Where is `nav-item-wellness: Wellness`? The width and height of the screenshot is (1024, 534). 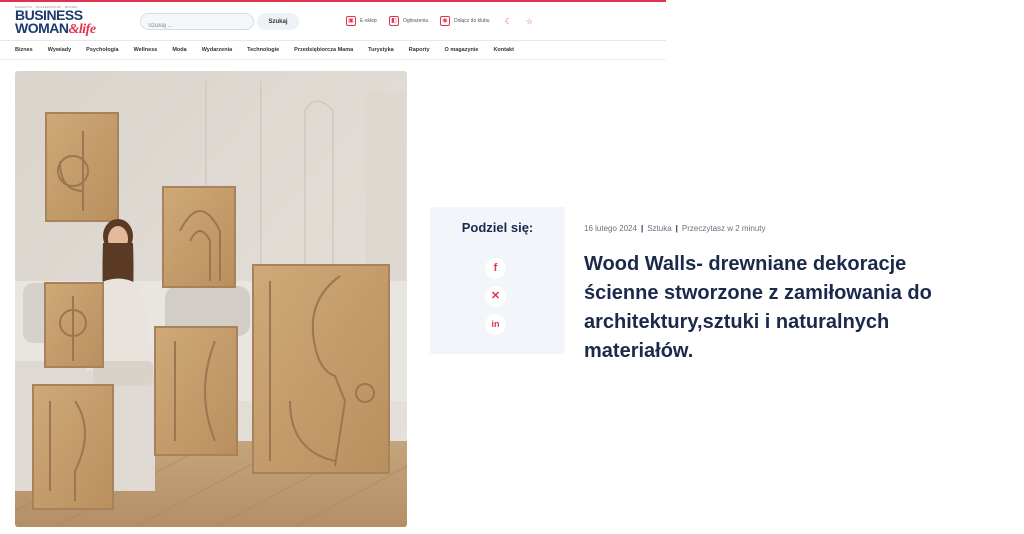 nav-item-wellness: Wellness is located at coordinates (146, 50).